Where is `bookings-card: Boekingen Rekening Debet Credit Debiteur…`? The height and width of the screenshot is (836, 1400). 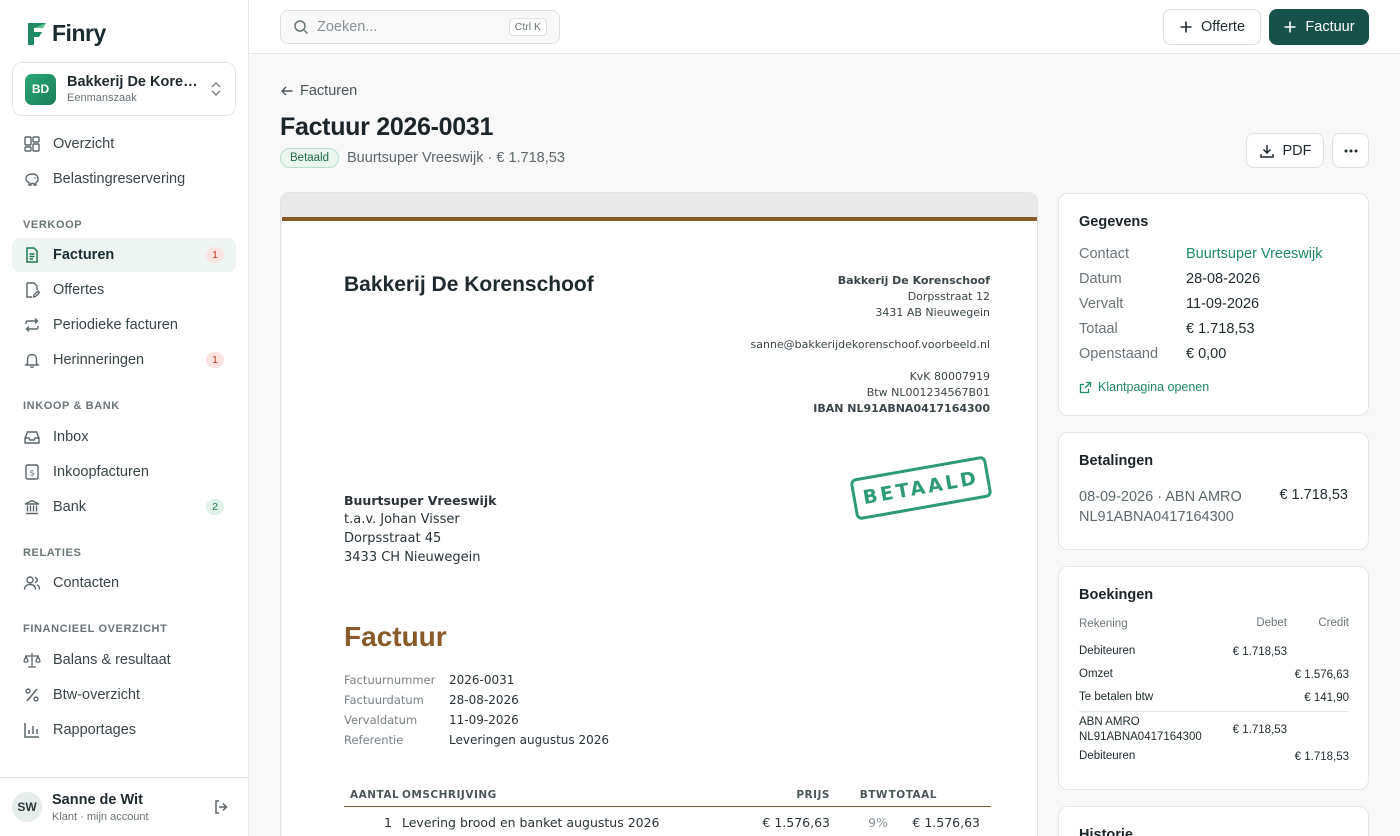
bookings-card: Boekingen Rekening Debet Credit Debiteur… is located at coordinates (1213, 678).